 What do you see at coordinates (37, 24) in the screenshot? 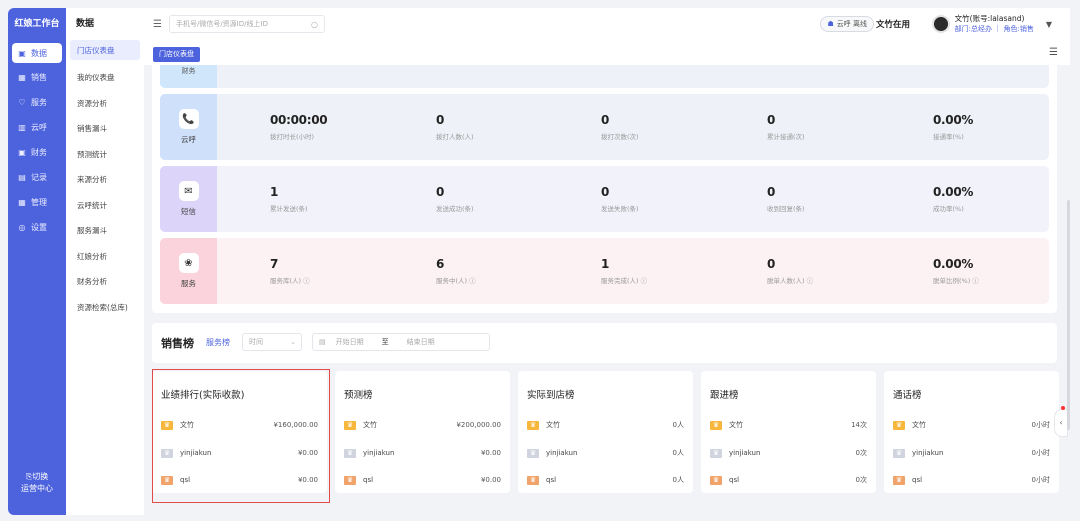
I see `brand-title: 红娘工作台` at bounding box center [37, 24].